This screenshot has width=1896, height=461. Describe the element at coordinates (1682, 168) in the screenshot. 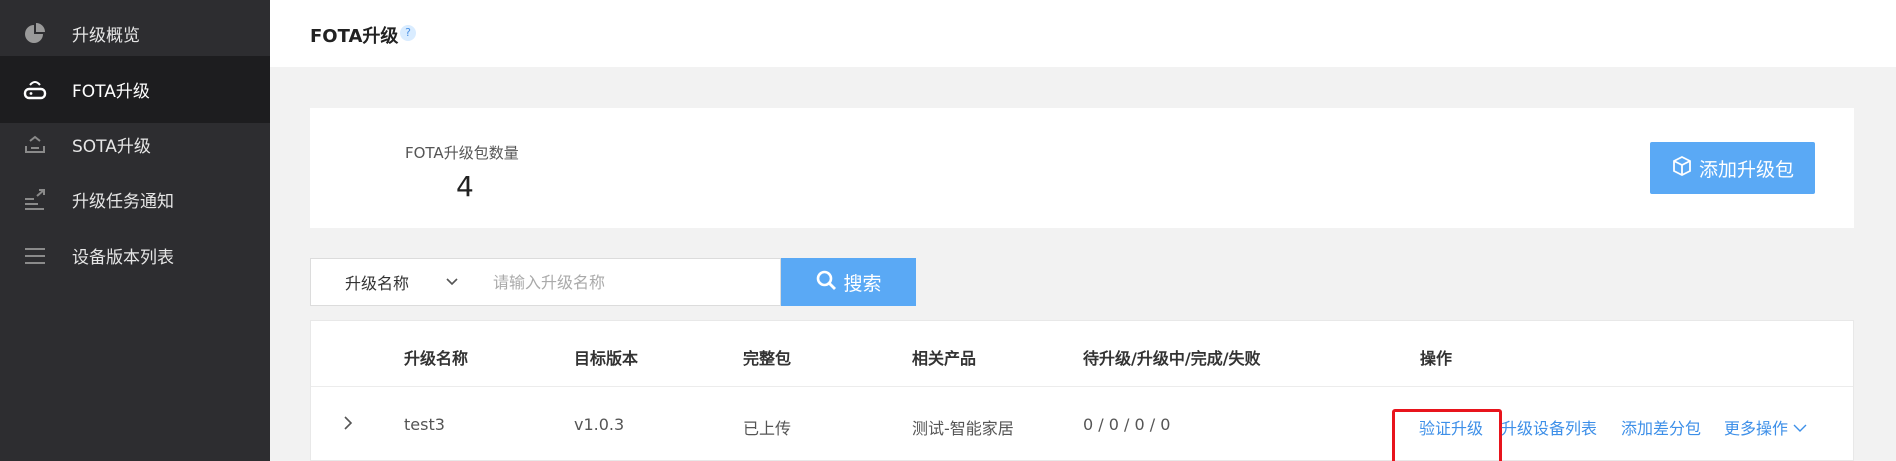

I see `package-box-icon` at that location.